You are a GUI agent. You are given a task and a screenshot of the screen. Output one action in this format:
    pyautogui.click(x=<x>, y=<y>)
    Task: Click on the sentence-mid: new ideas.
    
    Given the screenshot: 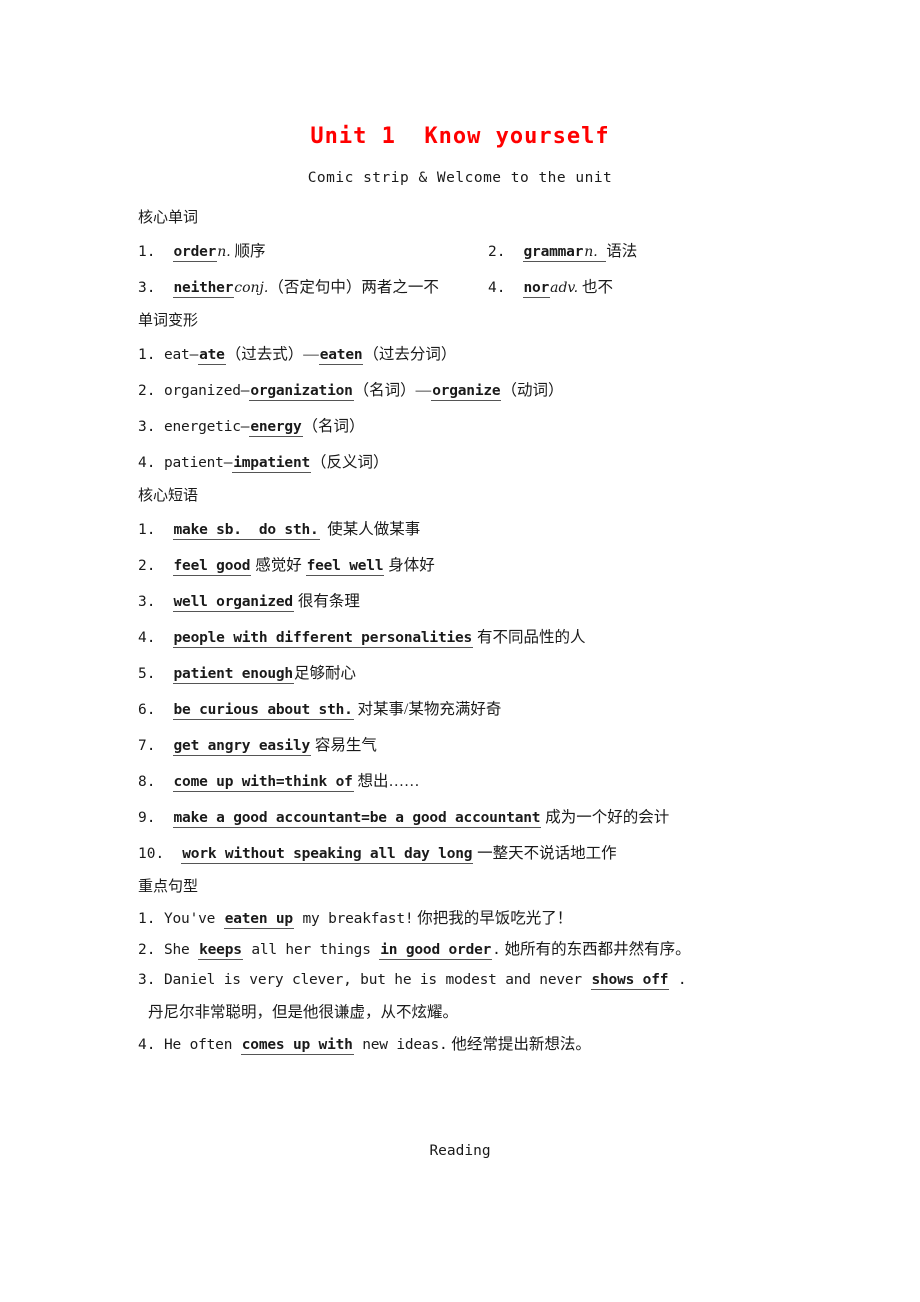 What is the action you would take?
    pyautogui.click(x=405, y=1045)
    